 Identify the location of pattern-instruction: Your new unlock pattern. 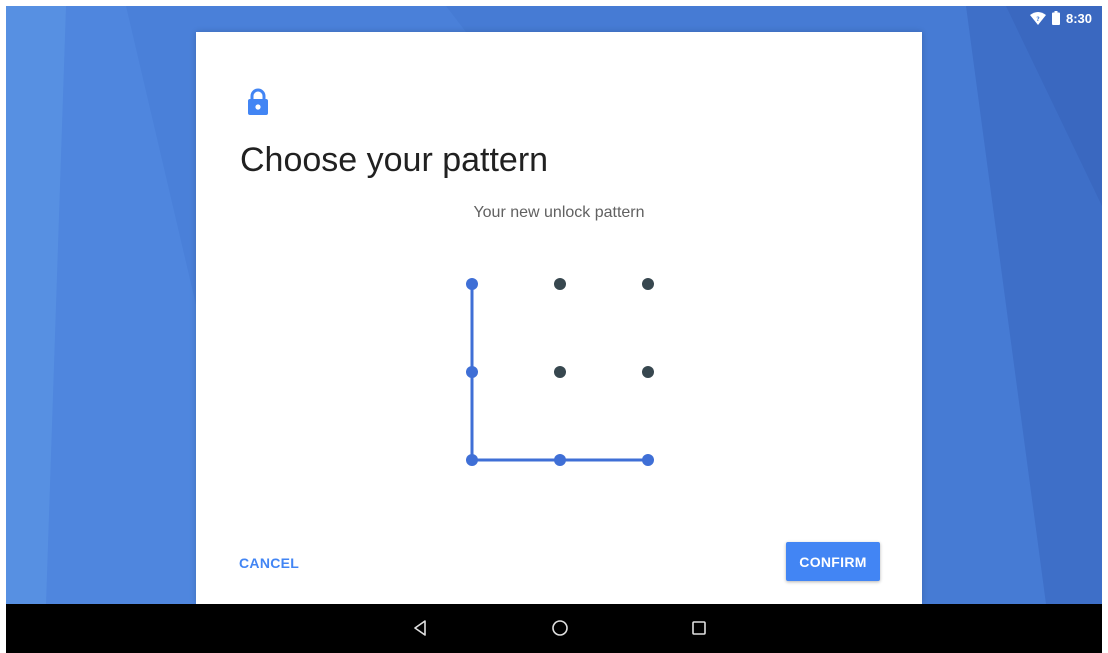
(559, 212).